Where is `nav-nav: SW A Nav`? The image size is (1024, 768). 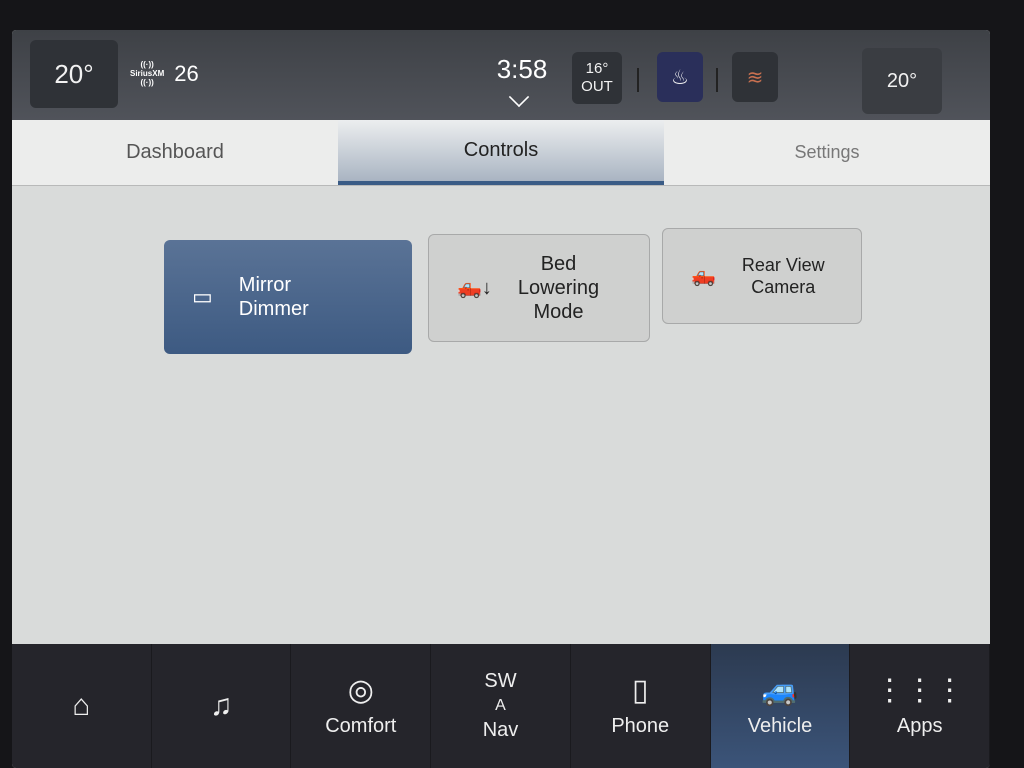
nav-nav: SW A Nav is located at coordinates (501, 706).